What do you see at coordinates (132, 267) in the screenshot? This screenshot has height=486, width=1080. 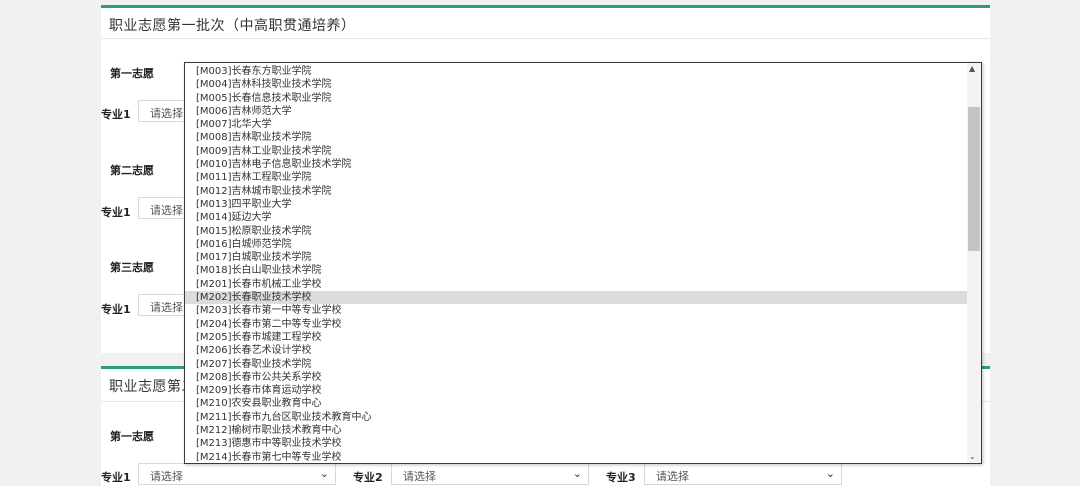 I see `third-choice-label: 第三志愿` at bounding box center [132, 267].